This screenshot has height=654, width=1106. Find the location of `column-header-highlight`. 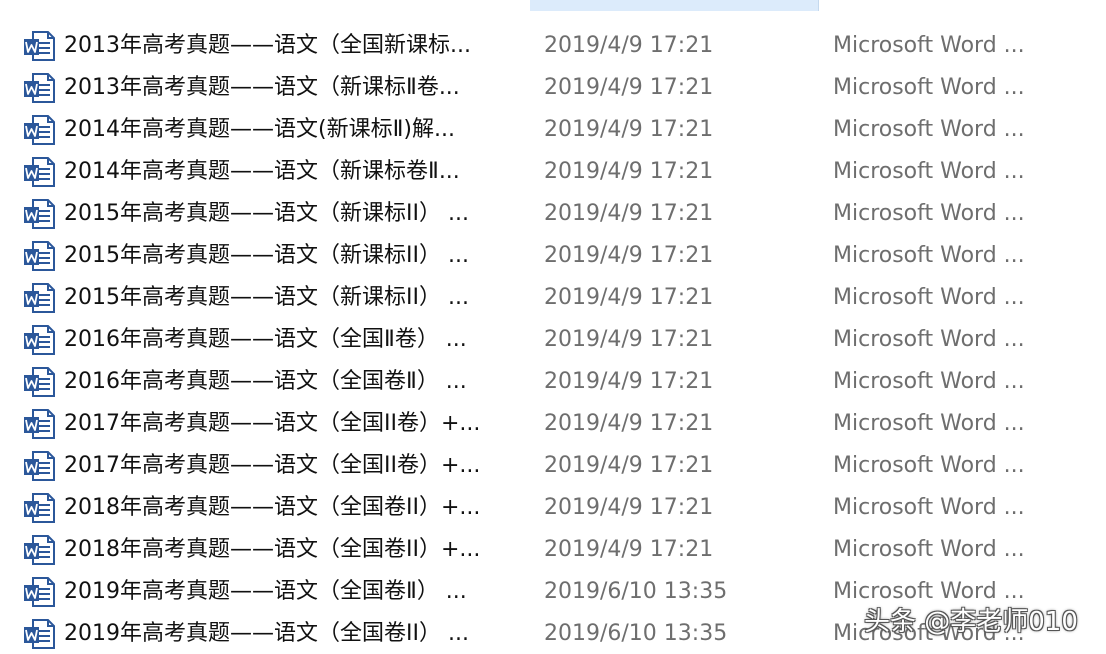

column-header-highlight is located at coordinates (674, 5).